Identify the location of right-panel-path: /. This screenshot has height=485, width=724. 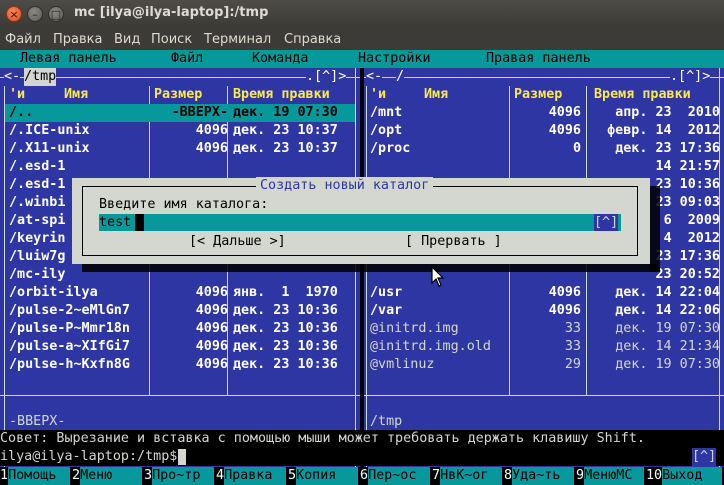
(400, 77).